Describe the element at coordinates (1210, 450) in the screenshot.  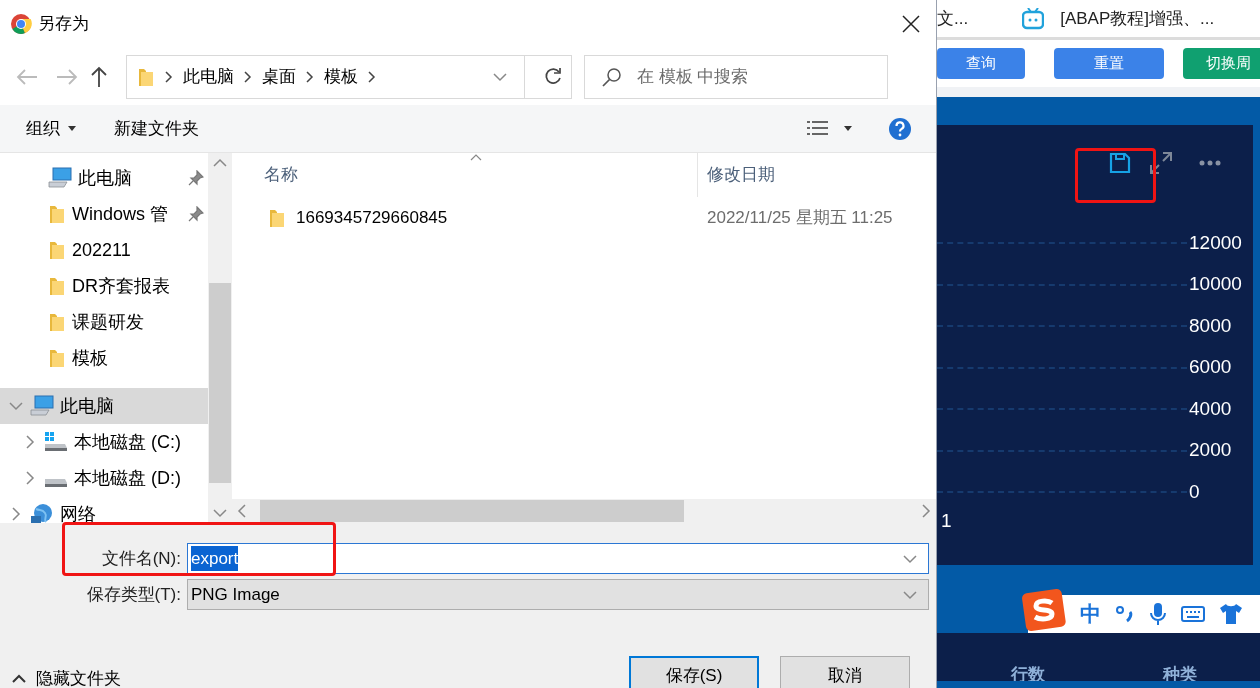
I see `axis-label: 2000` at that location.